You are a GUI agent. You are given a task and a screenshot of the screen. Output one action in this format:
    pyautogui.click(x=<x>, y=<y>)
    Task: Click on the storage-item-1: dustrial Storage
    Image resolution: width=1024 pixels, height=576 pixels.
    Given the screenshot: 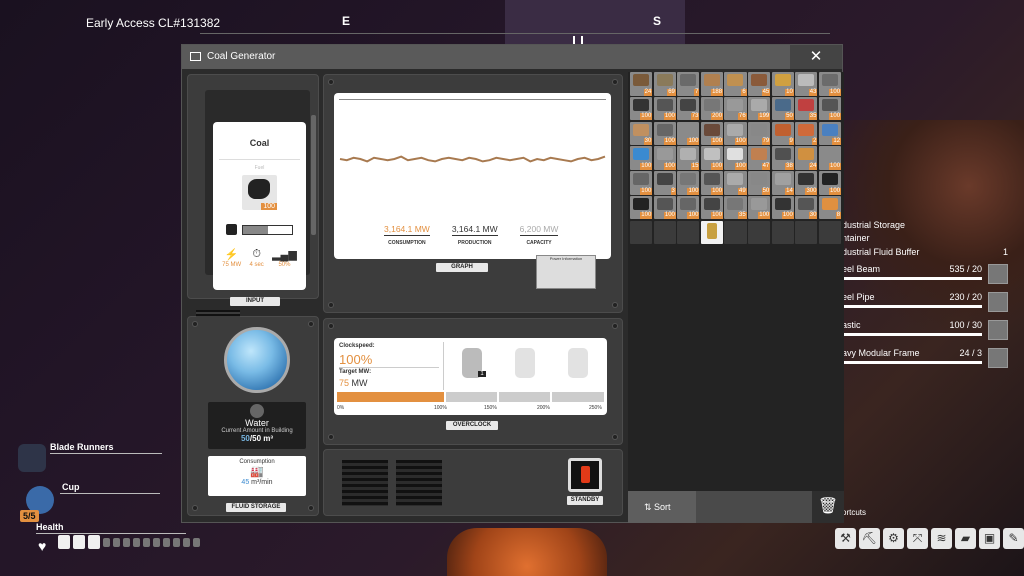 What is the action you would take?
    pyautogui.click(x=874, y=225)
    